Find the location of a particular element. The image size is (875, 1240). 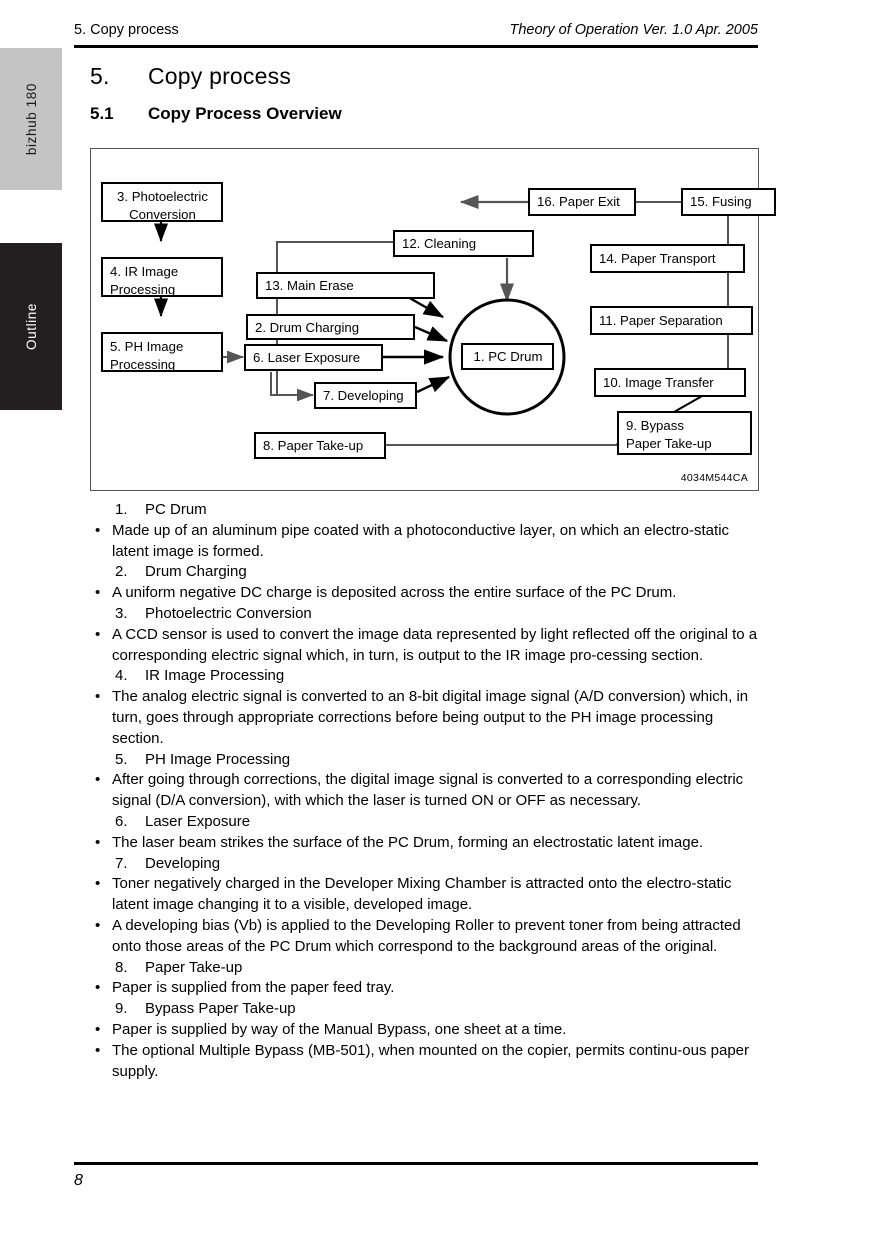

section-title: 5.1 Copy Process Overview is located at coordinates (216, 114).